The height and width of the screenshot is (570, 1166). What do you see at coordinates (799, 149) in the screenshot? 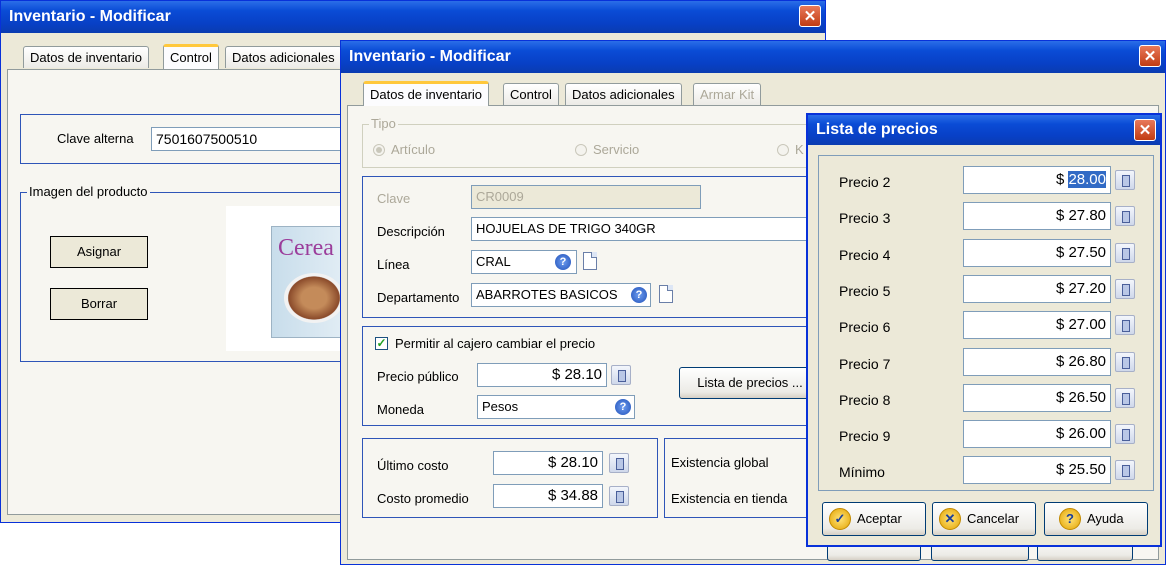
I see `kit-label: K` at bounding box center [799, 149].